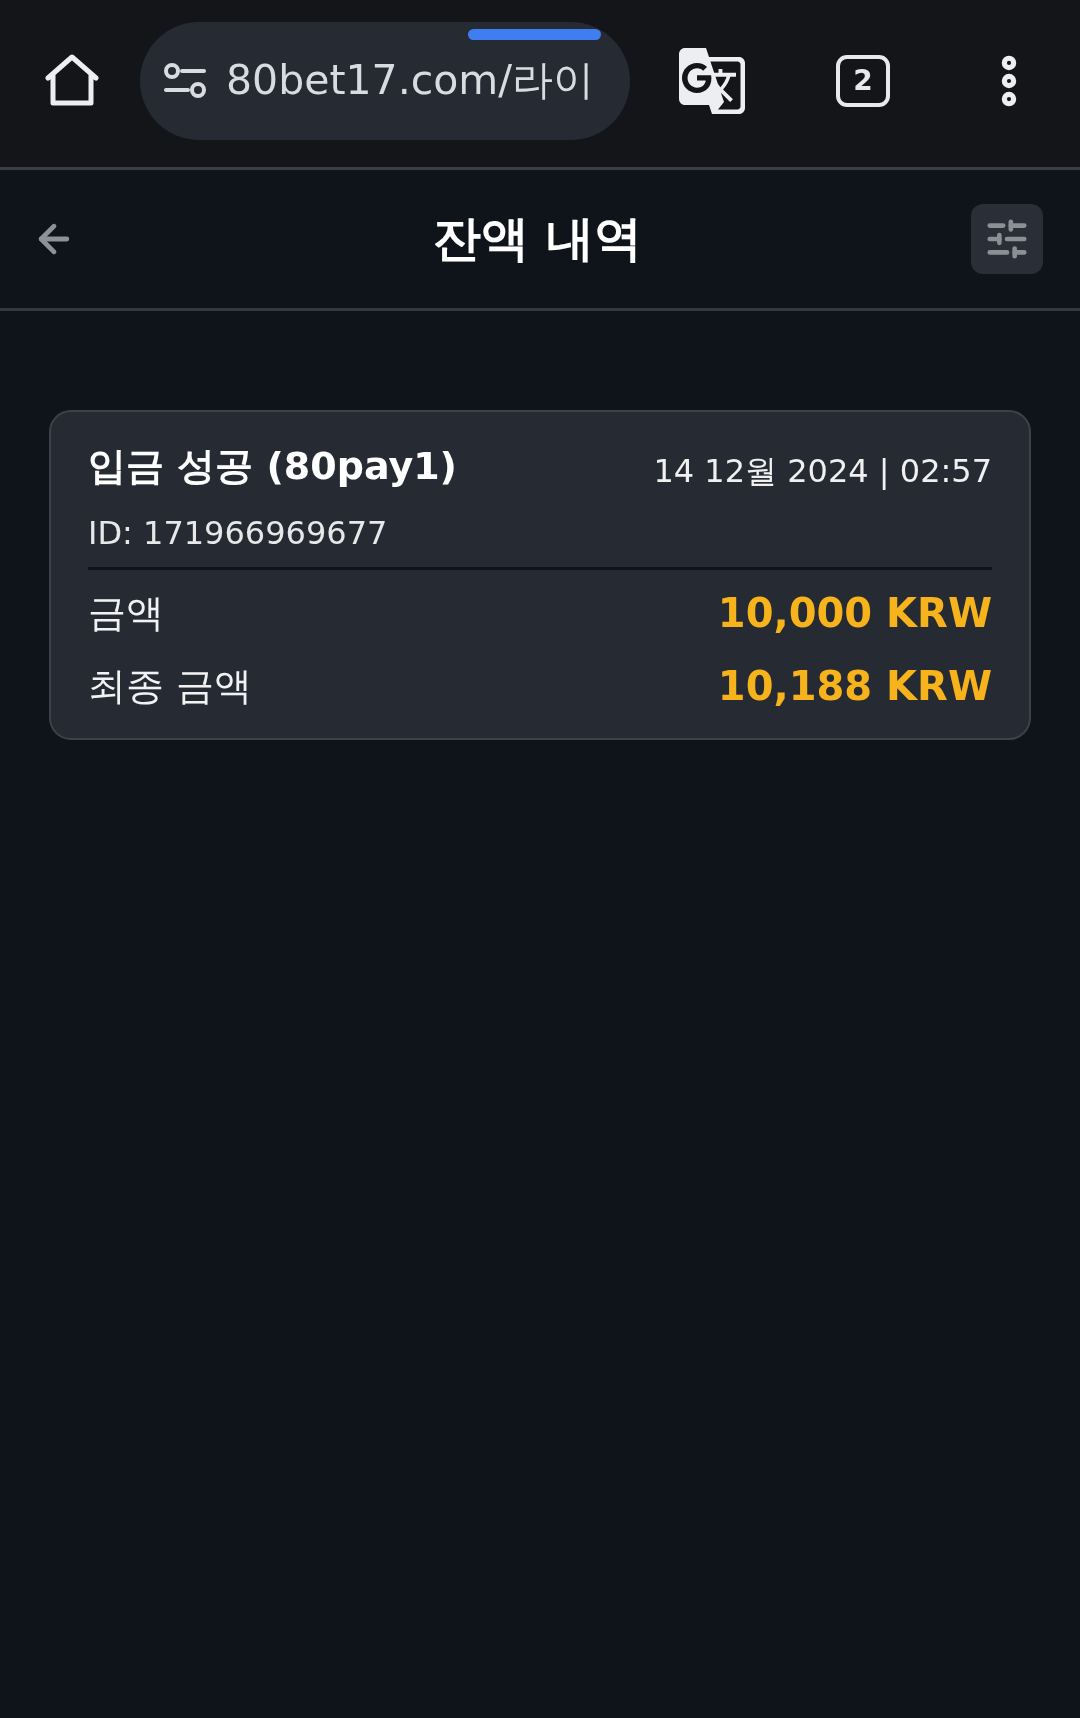 This screenshot has height=1718, width=1080. What do you see at coordinates (126, 613) in the screenshot?
I see `amount-label: 금액` at bounding box center [126, 613].